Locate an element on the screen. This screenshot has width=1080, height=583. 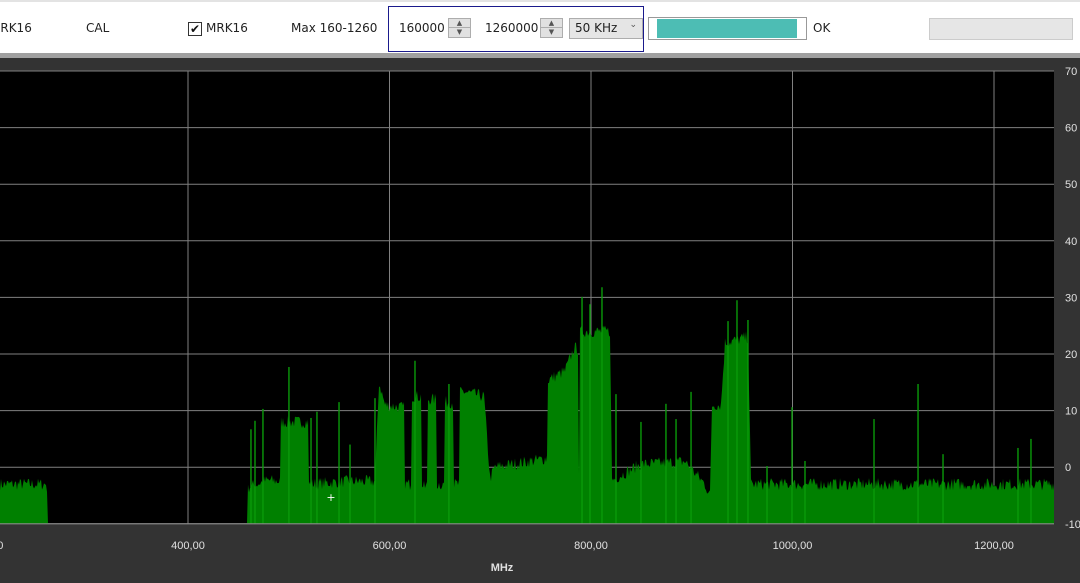
y-tick-label: 50 is located at coordinates (1071, 185).